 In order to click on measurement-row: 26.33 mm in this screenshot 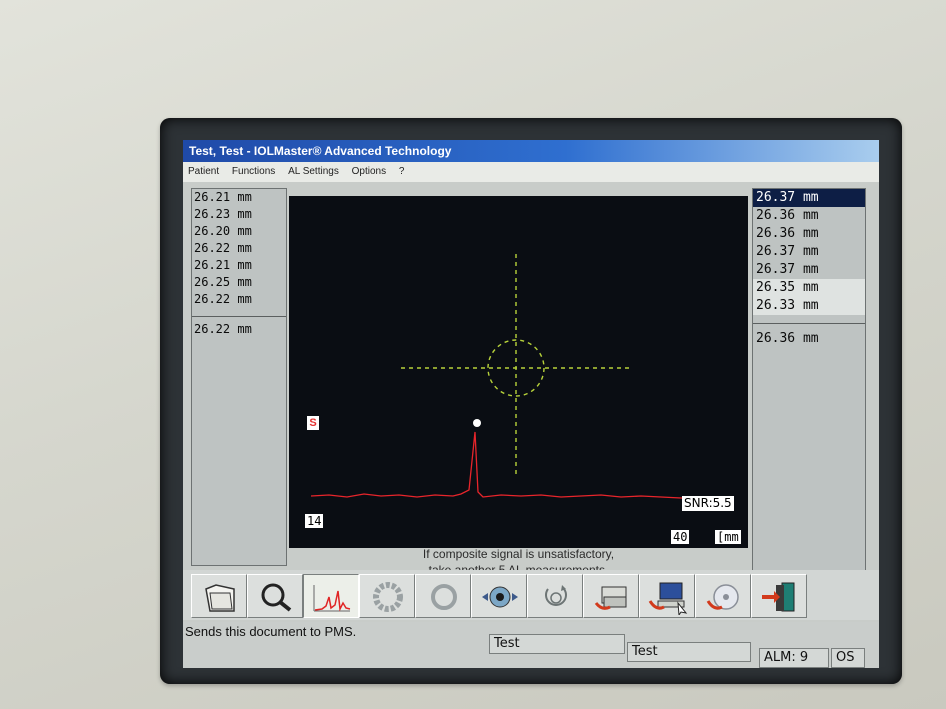, I will do `click(809, 306)`.